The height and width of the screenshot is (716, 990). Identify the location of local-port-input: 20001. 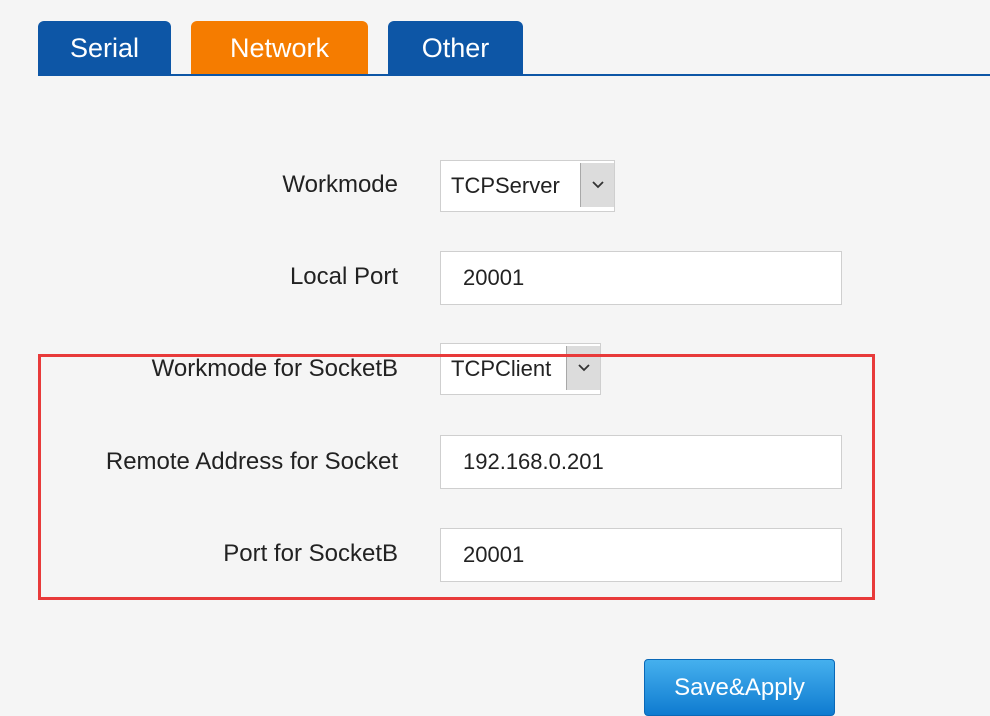
(641, 278).